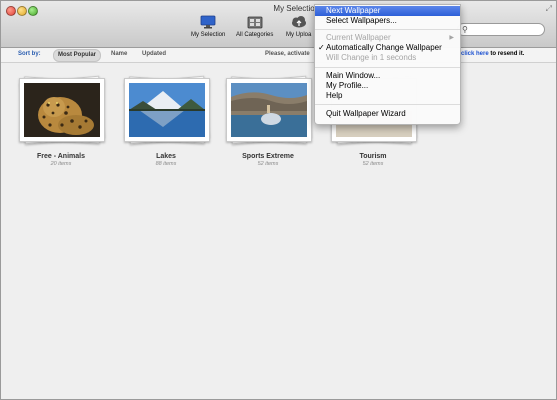 This screenshot has width=557, height=400. What do you see at coordinates (465, 29) in the screenshot?
I see `search-icon: ⚲` at bounding box center [465, 29].